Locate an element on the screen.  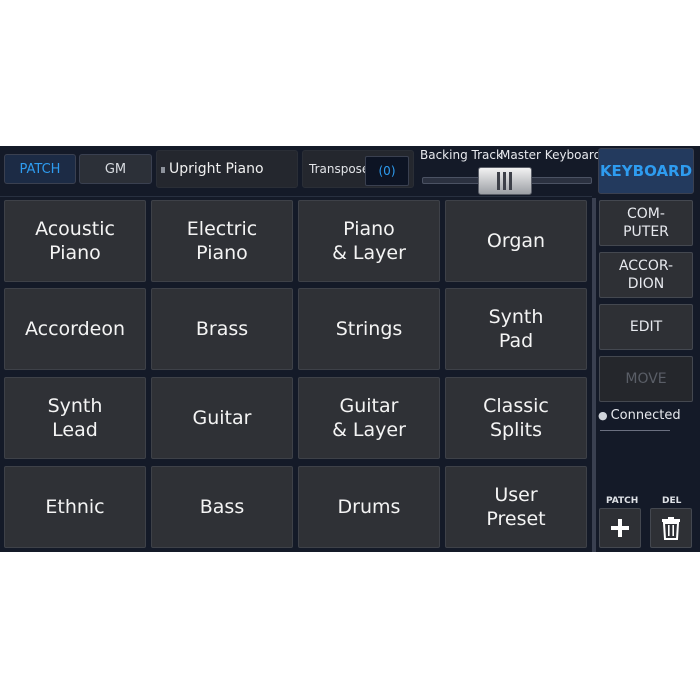
patch-tab-button: PATCH is located at coordinates (40, 169).